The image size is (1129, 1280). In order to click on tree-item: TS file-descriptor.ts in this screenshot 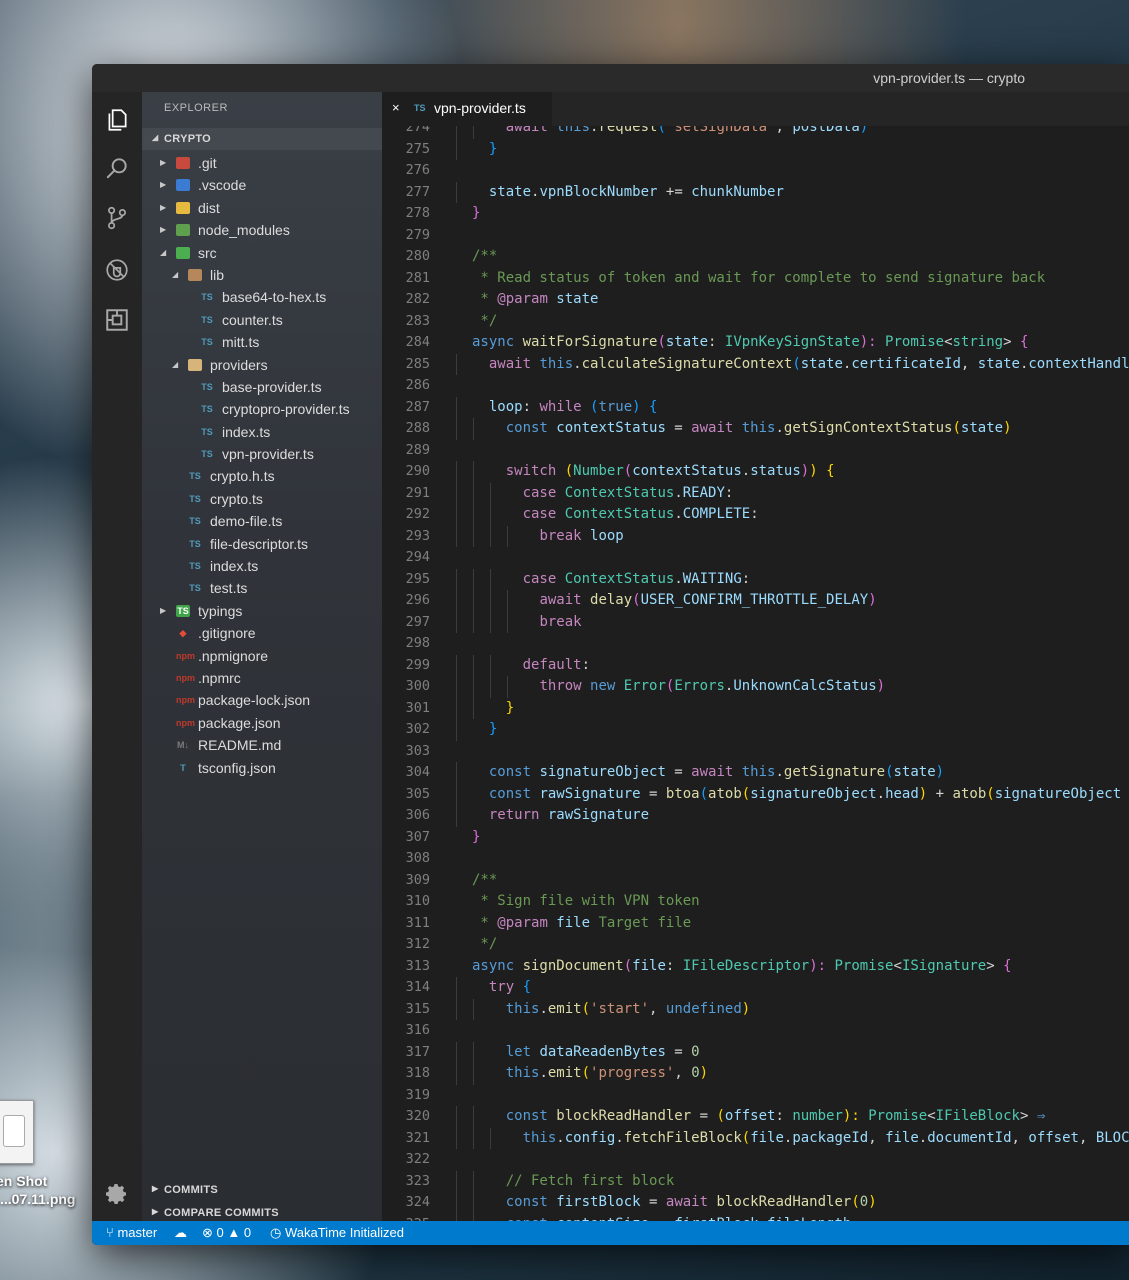, I will do `click(262, 544)`.